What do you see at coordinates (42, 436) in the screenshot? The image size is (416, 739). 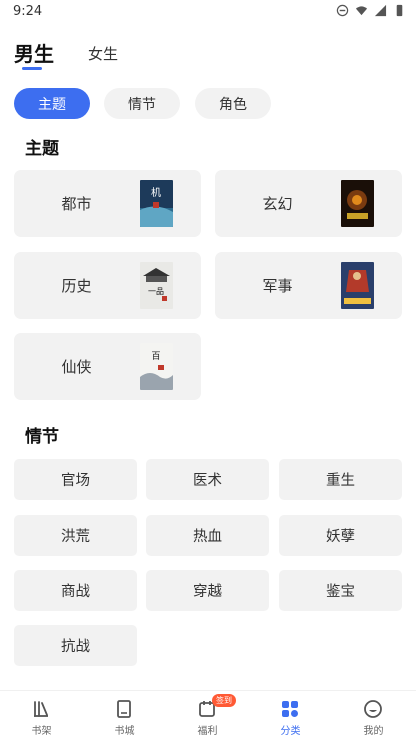 I see `section-title-plot: 情节` at bounding box center [42, 436].